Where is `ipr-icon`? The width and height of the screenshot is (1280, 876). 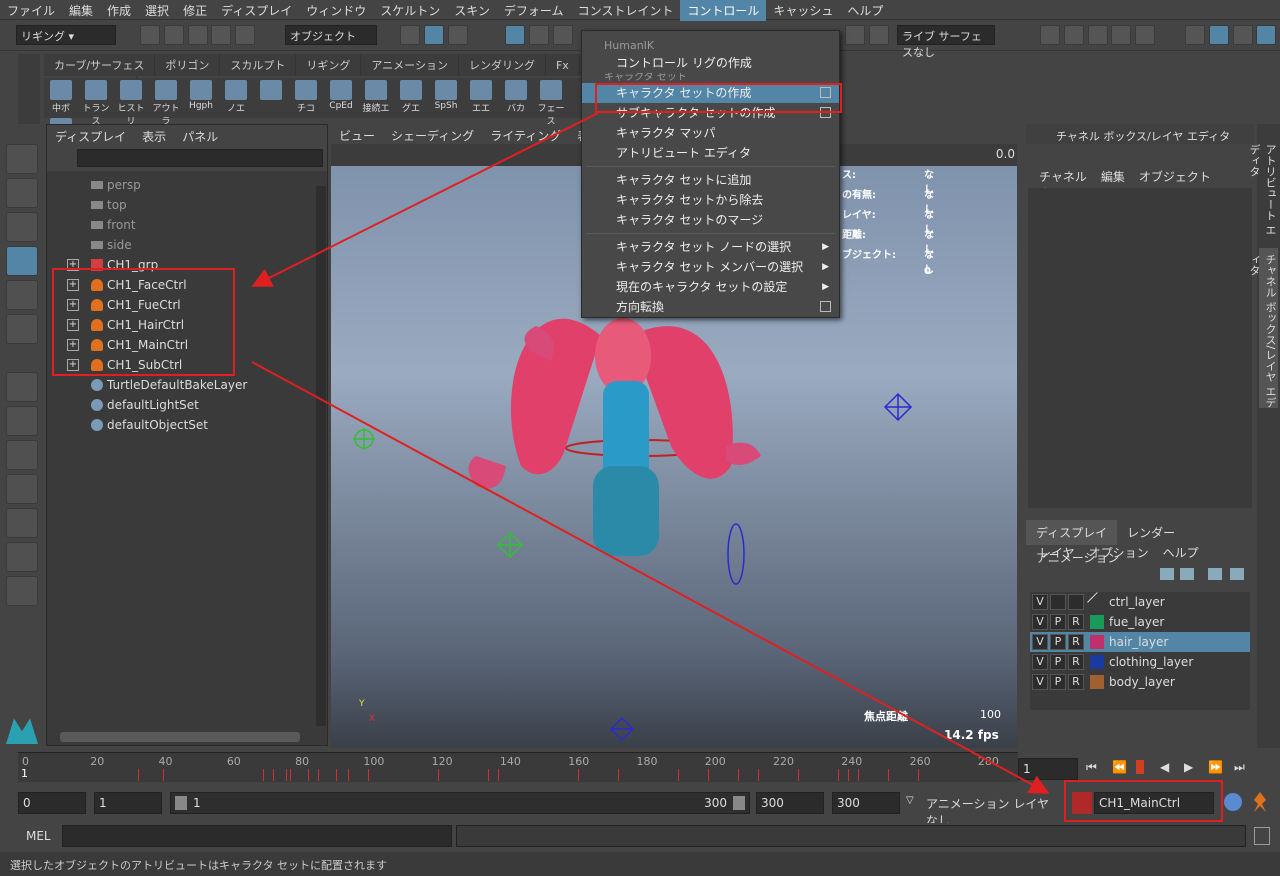 ipr-icon is located at coordinates (878, 35).